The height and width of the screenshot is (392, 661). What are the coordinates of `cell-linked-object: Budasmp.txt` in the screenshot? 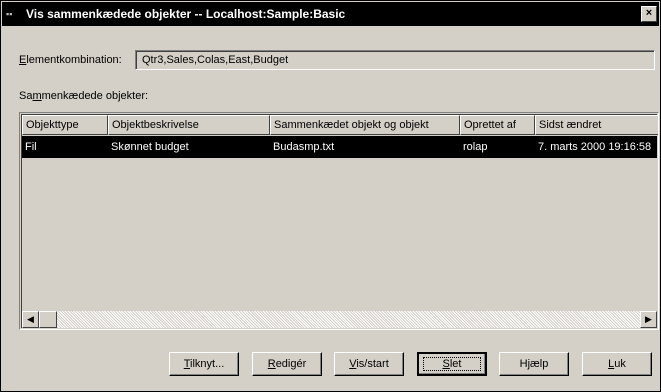 It's located at (304, 147).